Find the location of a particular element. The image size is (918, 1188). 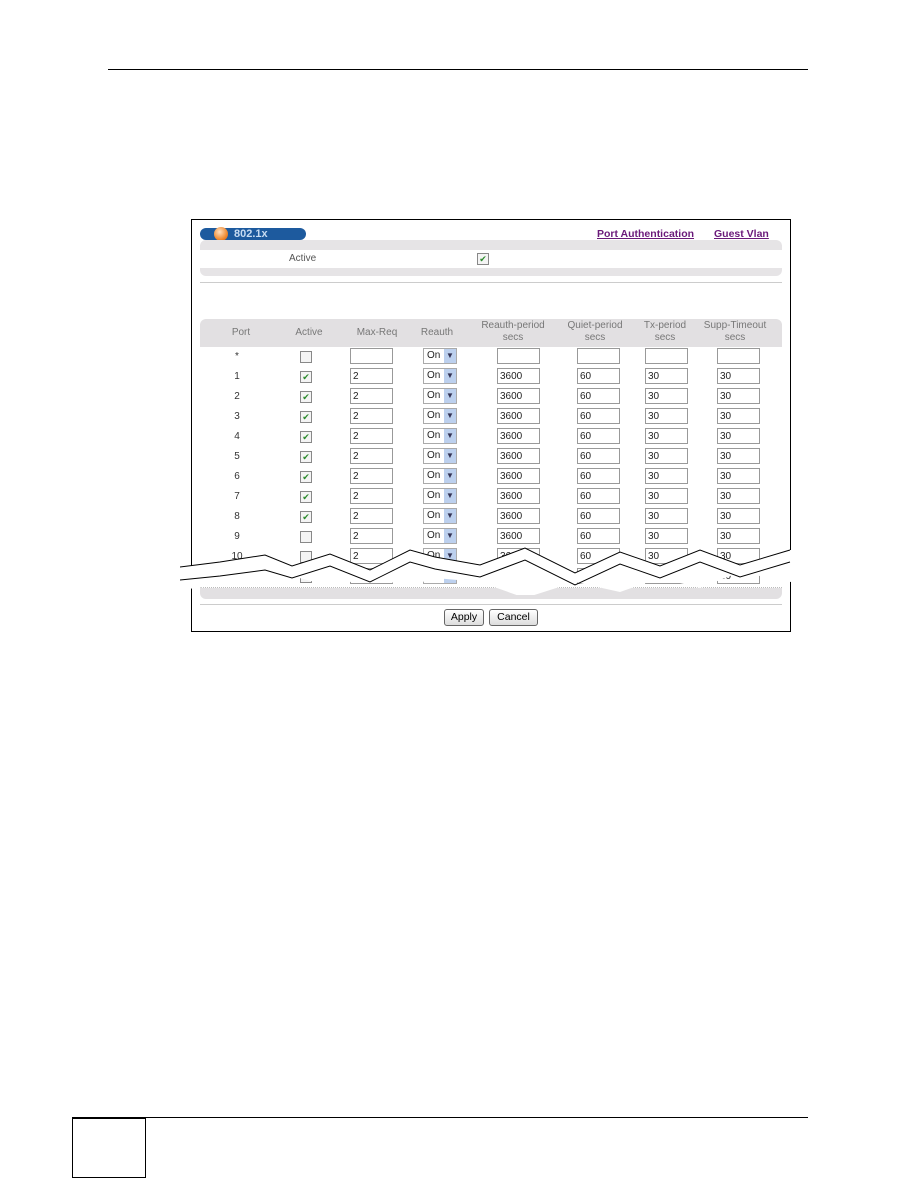

port-cell: * is located at coordinates (237, 356).